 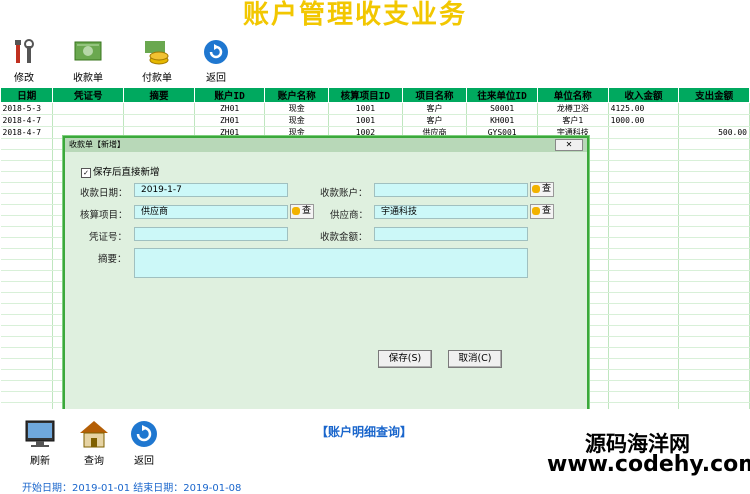 I want to click on return-button-label: 返回, so click(x=216, y=78).